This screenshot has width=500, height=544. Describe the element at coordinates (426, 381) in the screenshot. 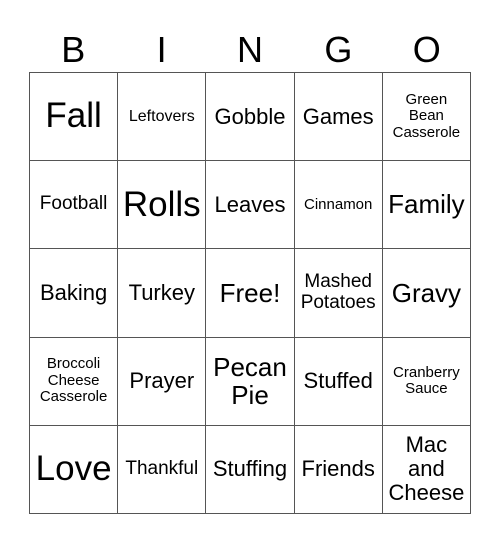

I see `bingo-cell: Cranberry Sauce` at that location.